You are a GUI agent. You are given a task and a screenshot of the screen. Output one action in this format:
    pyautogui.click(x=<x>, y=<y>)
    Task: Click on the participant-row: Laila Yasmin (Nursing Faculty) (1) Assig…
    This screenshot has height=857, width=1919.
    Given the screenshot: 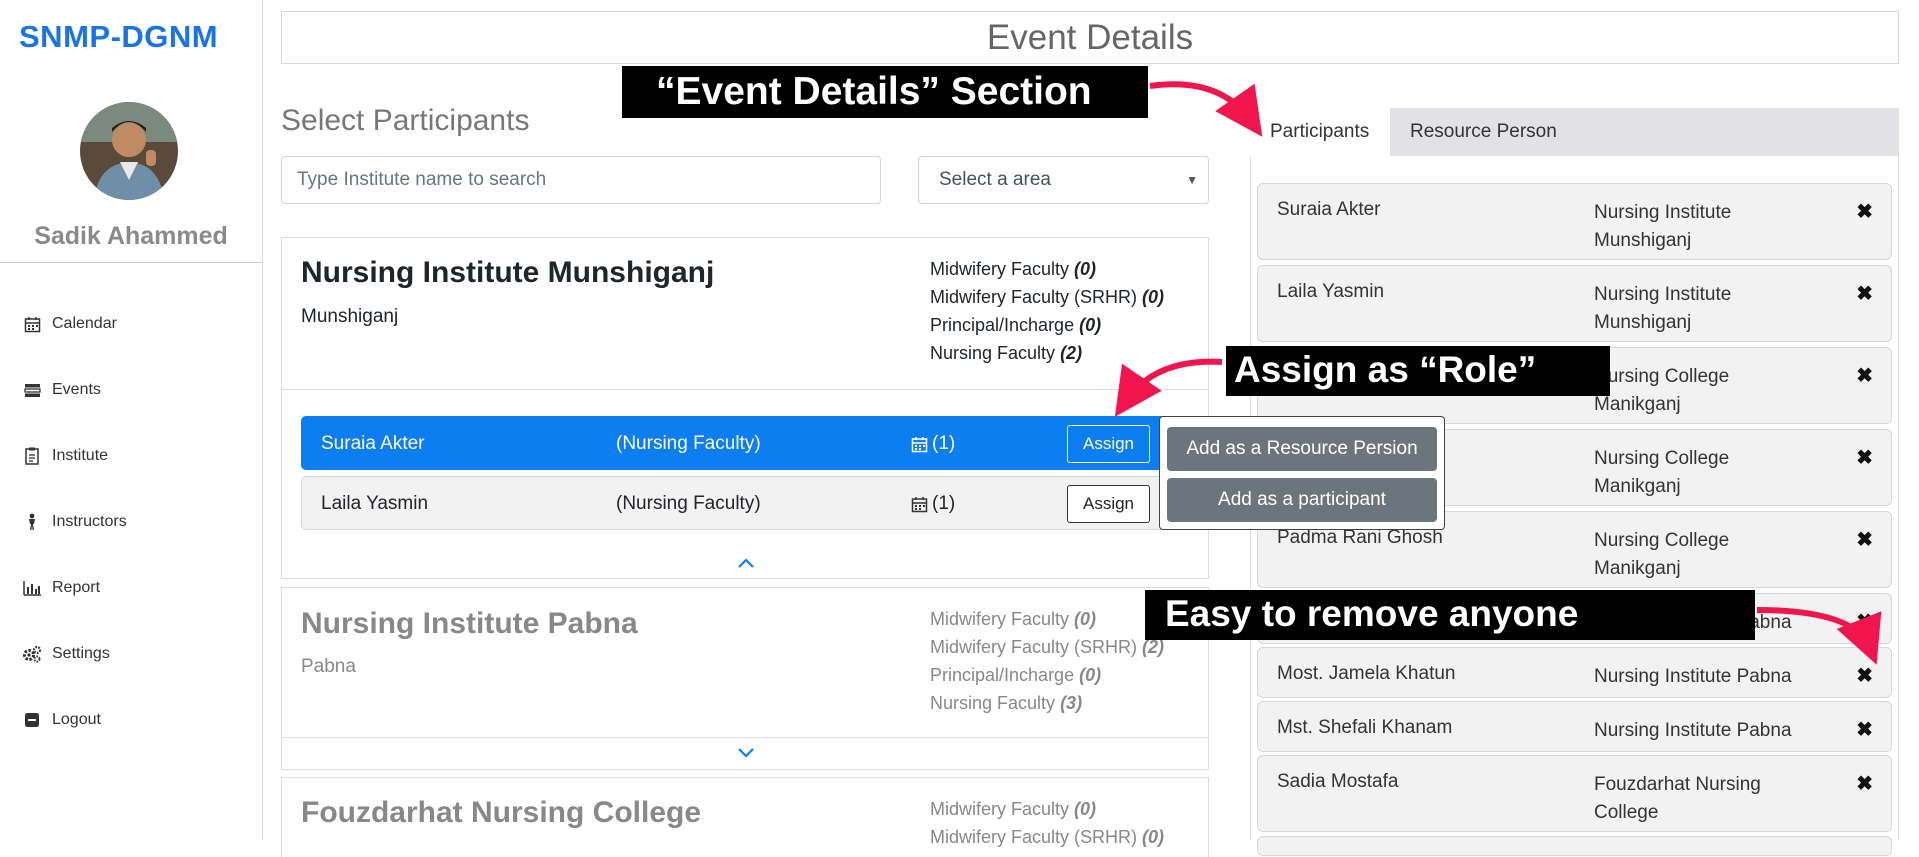 What is the action you would take?
    pyautogui.click(x=744, y=503)
    